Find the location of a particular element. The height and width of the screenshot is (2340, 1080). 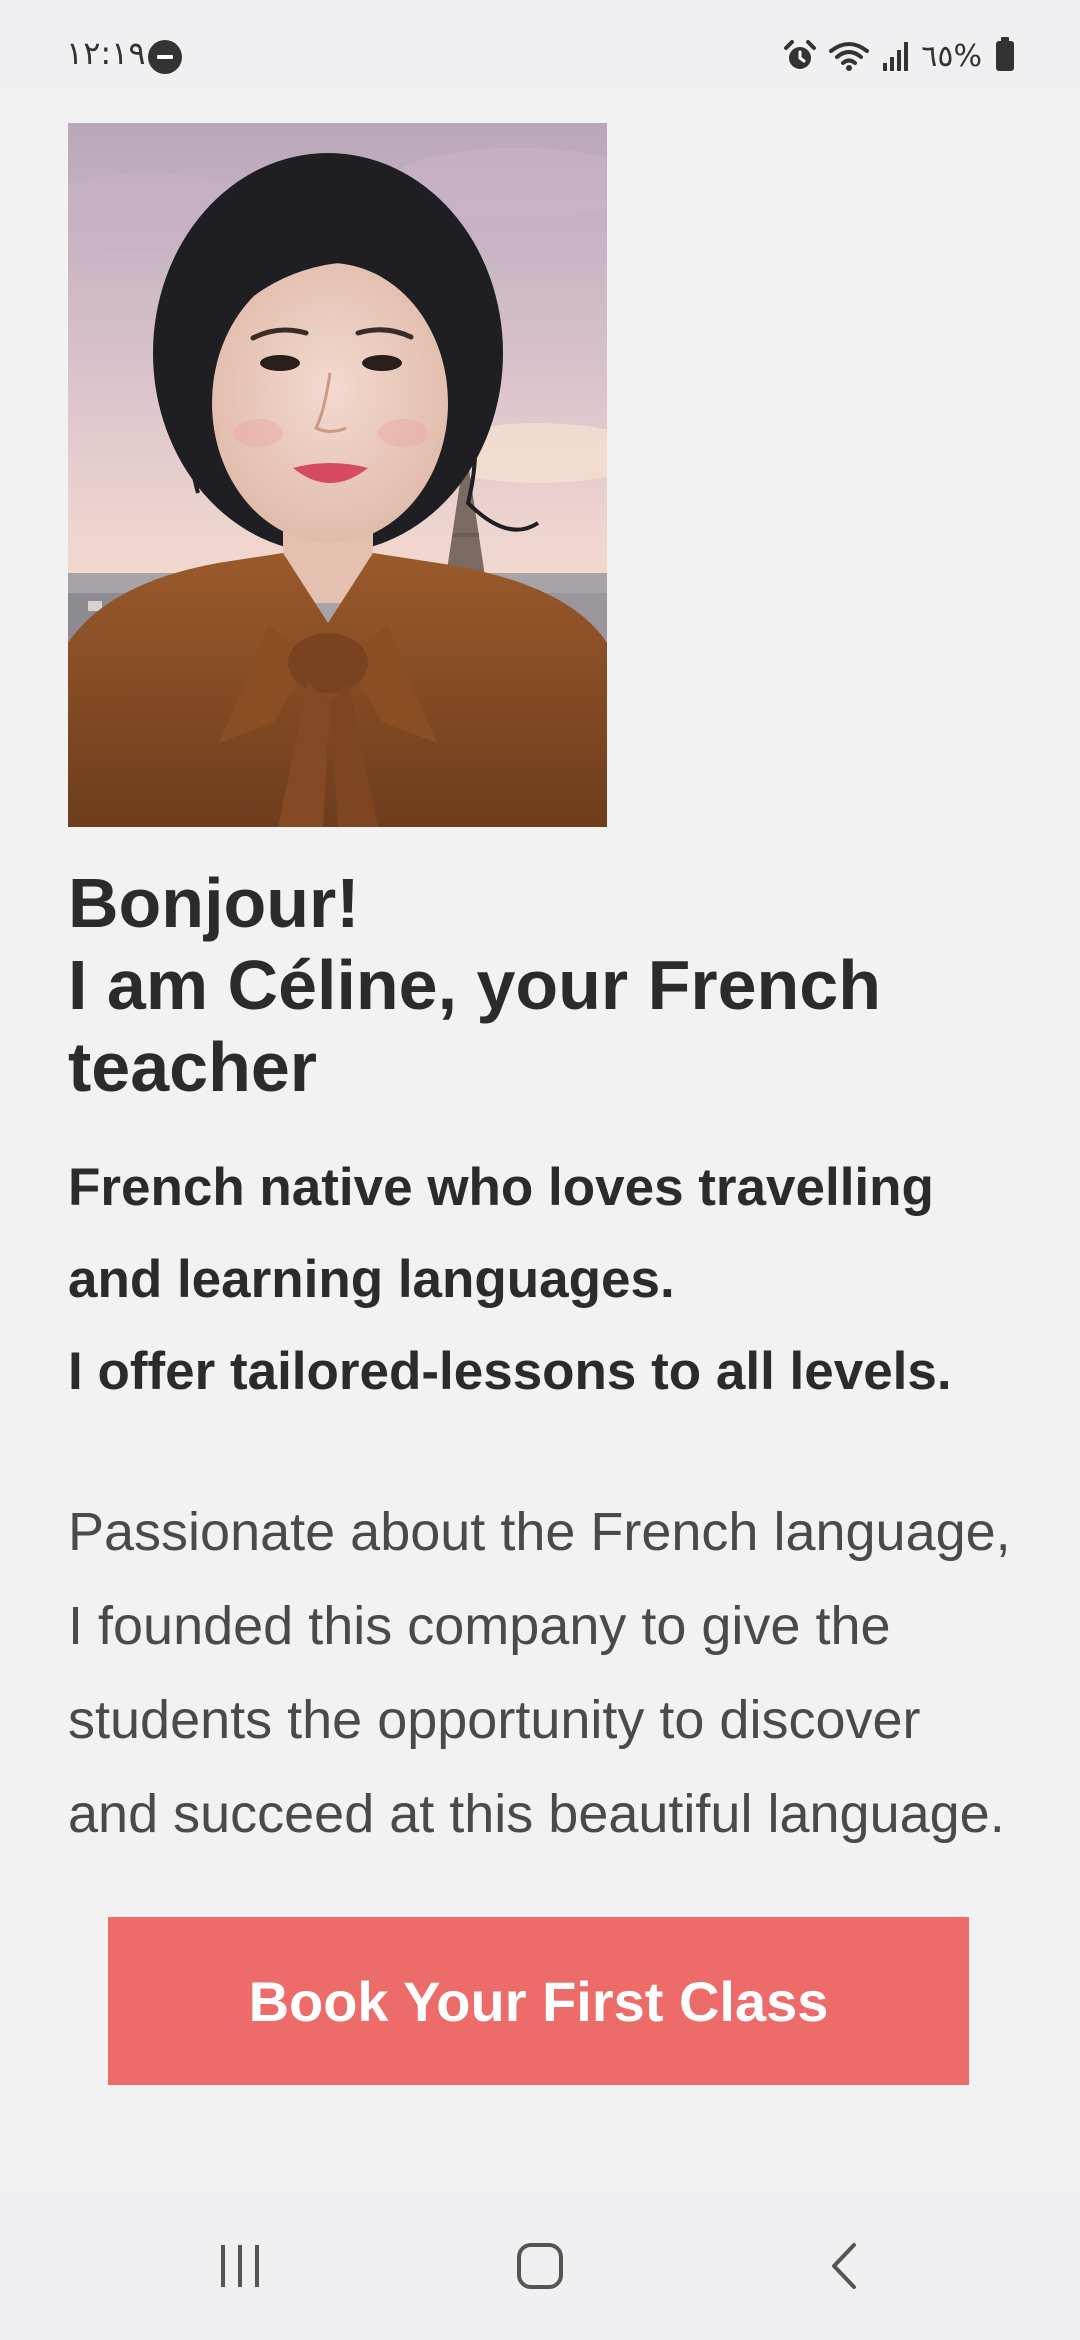

back-icon is located at coordinates (844, 2266).